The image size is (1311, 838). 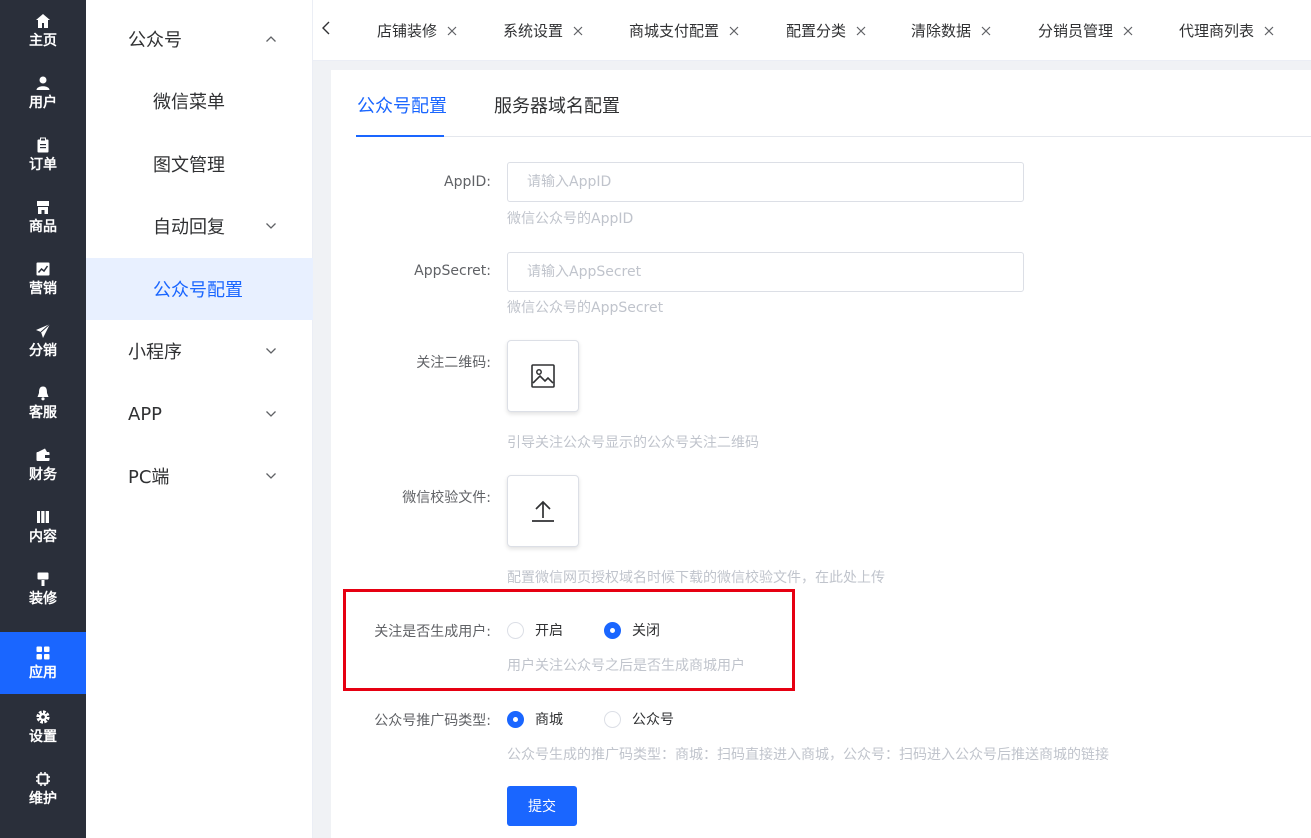 I want to click on rail-item-finance: 财务, so click(x=43, y=465).